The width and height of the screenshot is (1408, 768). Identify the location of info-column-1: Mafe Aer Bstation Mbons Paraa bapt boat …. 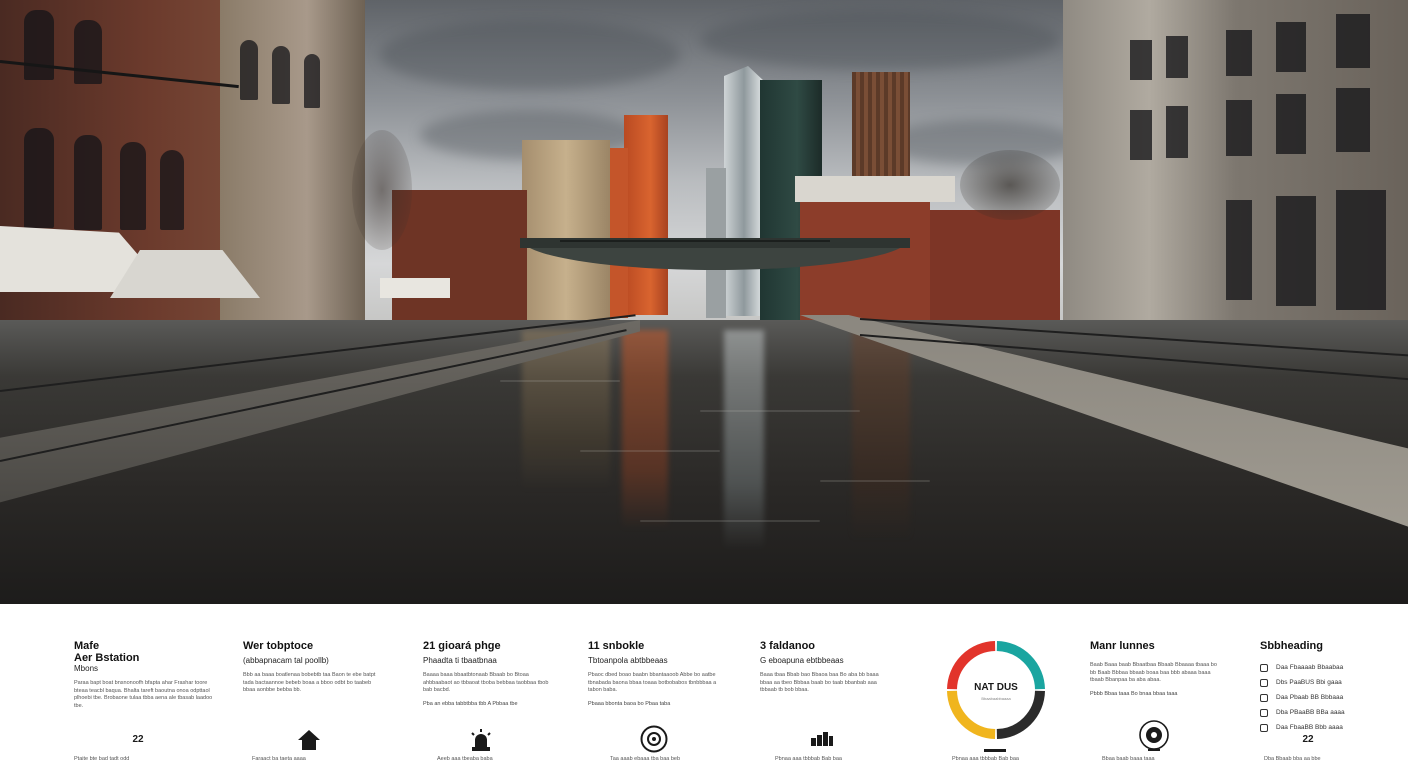
(144, 675).